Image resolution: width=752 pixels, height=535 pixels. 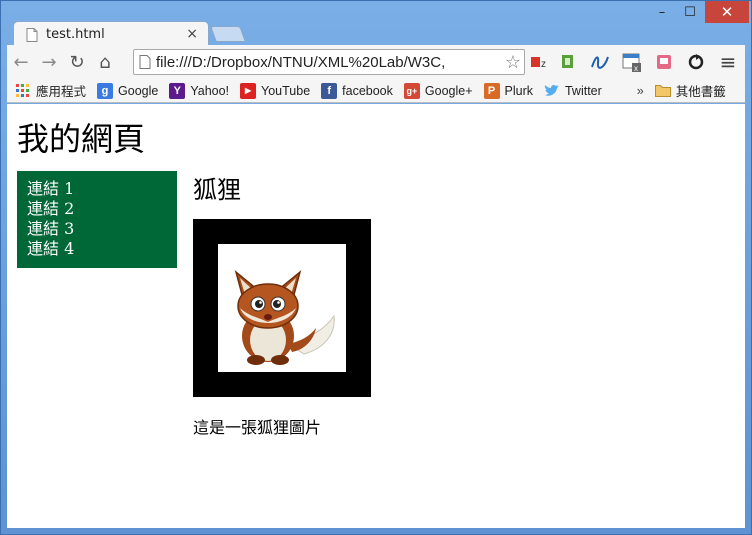 What do you see at coordinates (690, 12) in the screenshot?
I see `maximize-button: ☐` at bounding box center [690, 12].